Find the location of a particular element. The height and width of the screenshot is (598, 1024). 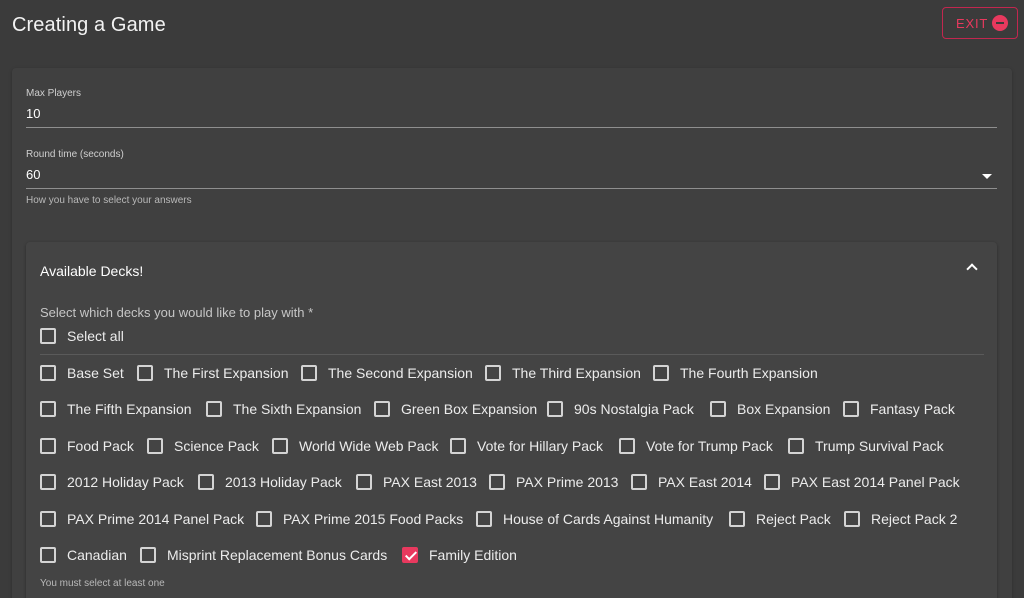

deck-checkbox: Base Set is located at coordinates (82, 373).